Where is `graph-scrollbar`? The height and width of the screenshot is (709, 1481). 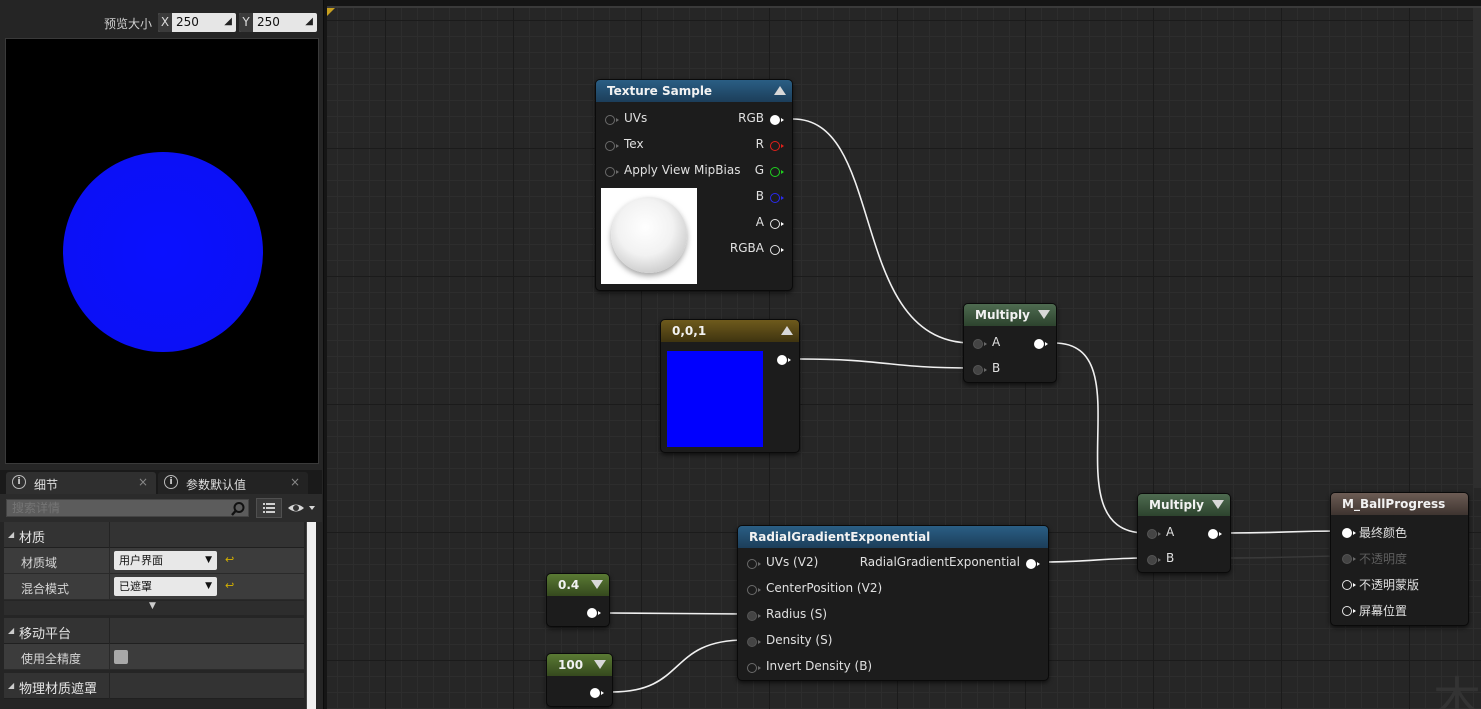
graph-scrollbar is located at coordinates (1477, 248).